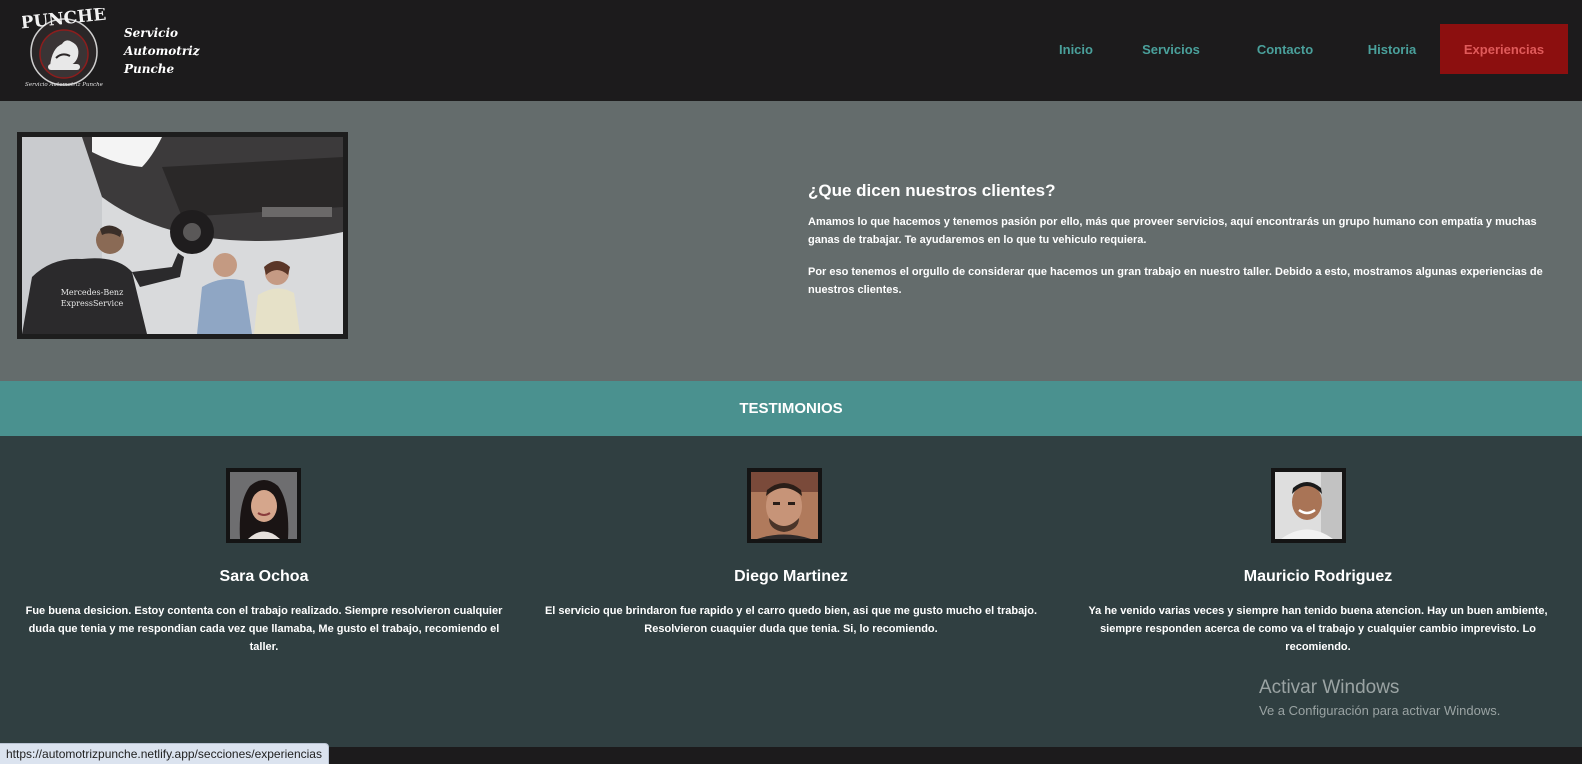 The height and width of the screenshot is (764, 1582). Describe the element at coordinates (149, 69) in the screenshot. I see `brand-line: Punche` at that location.